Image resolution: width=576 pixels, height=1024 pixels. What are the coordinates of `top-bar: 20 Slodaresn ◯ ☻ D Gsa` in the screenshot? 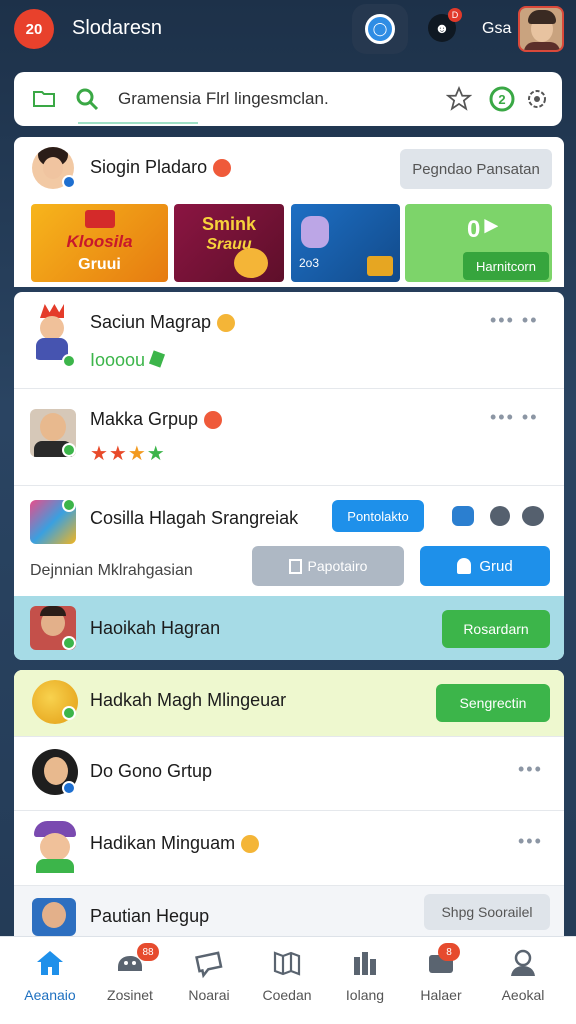 It's located at (288, 29).